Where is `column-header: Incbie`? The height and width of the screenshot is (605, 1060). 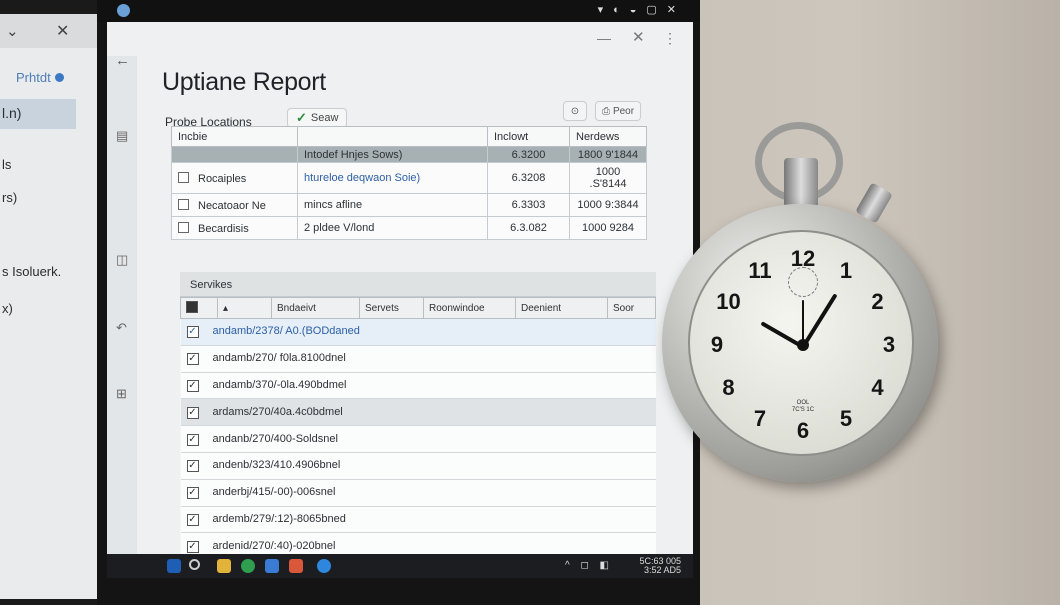 column-header: Incbie is located at coordinates (234, 136).